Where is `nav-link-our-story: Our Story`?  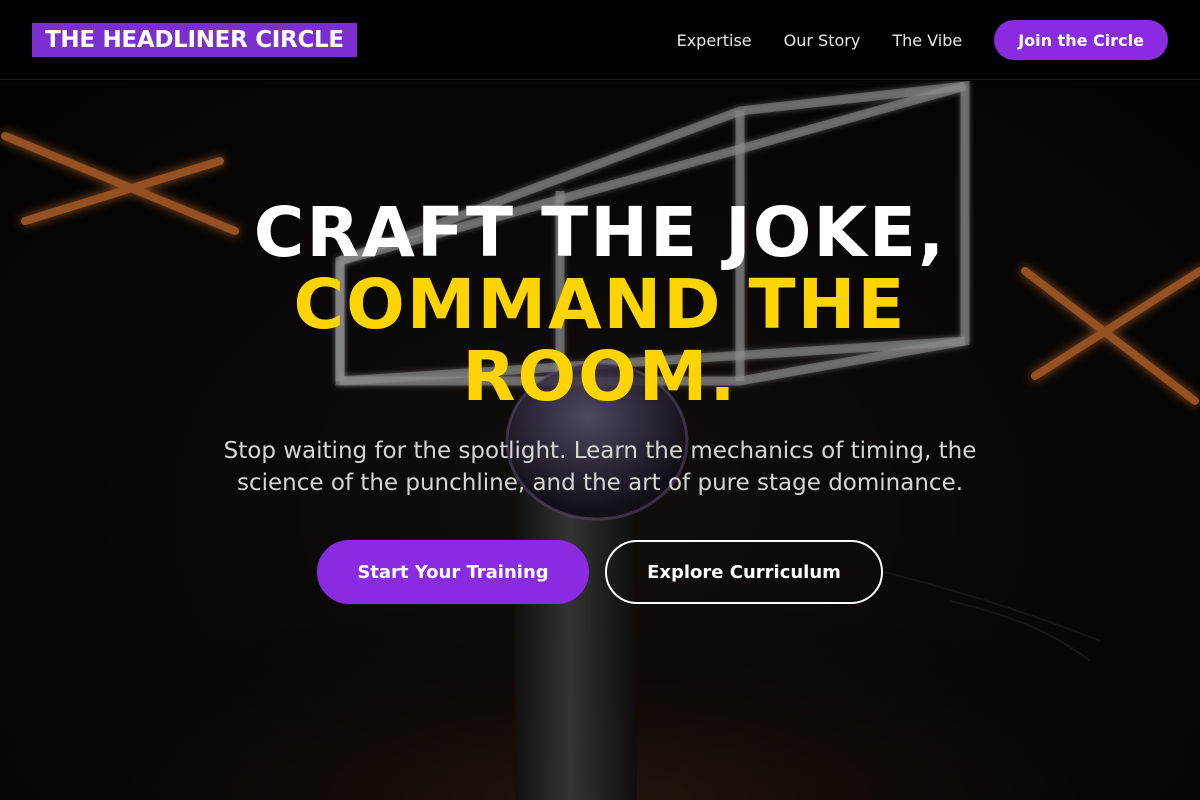
nav-link-our-story: Our Story is located at coordinates (822, 40).